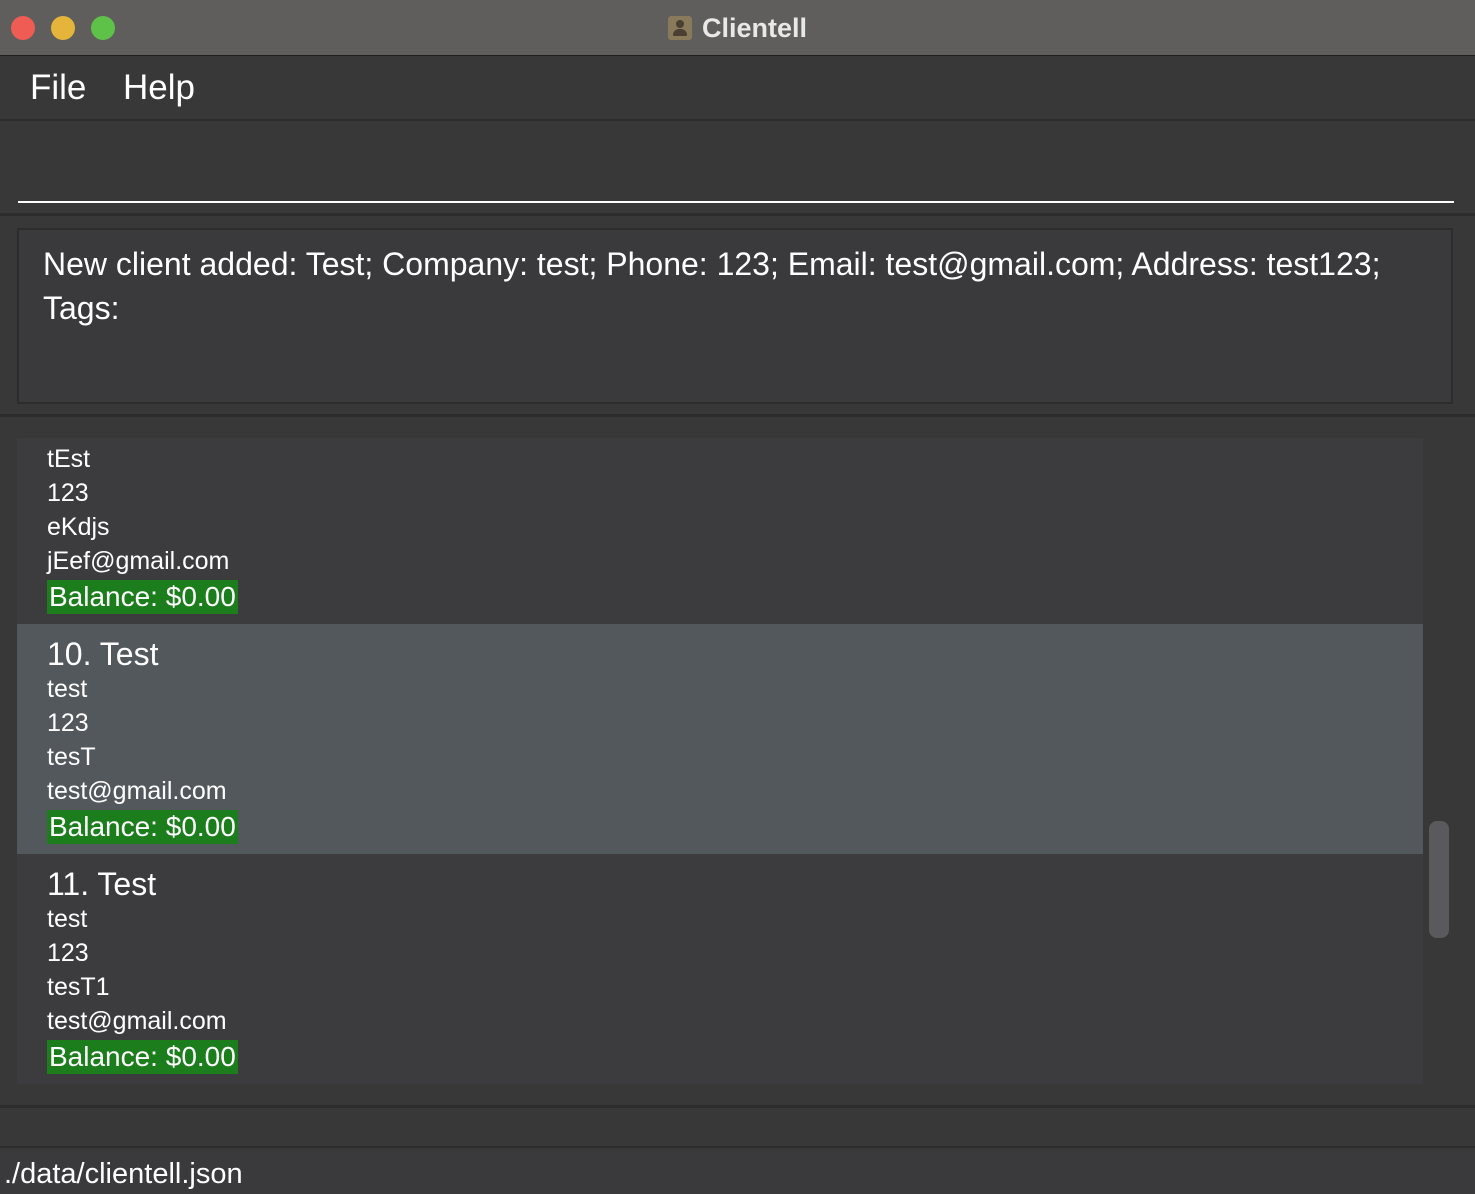 This screenshot has height=1194, width=1475. What do you see at coordinates (679, 28) in the screenshot?
I see `contacts-app-icon` at bounding box center [679, 28].